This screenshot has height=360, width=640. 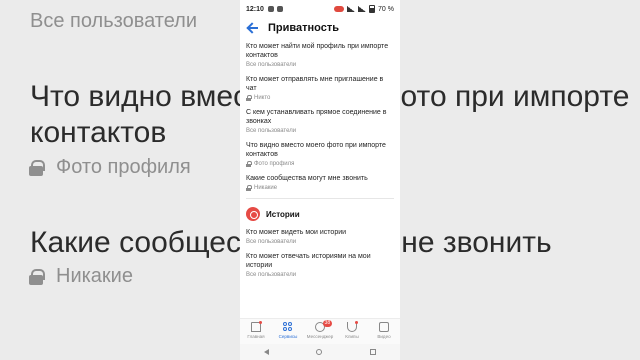 What do you see at coordinates (296, 232) in the screenshot?
I see `stories-question: Кто может видеть мои истории` at bounding box center [296, 232].